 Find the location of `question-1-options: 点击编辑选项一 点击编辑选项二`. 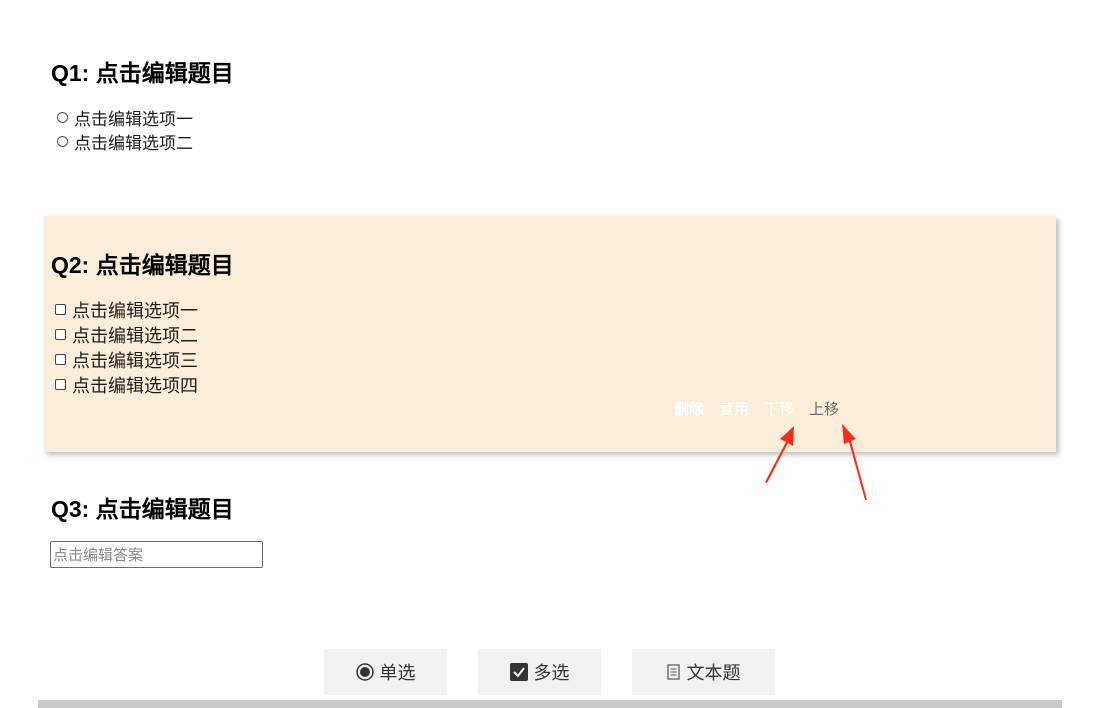

question-1-options: 点击编辑选项一 点击编辑选项二 is located at coordinates (125, 129).